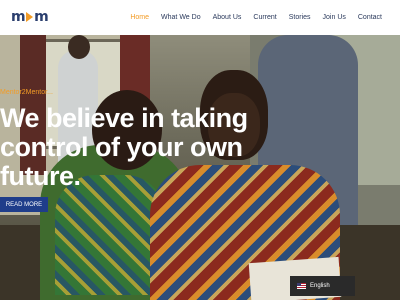  What do you see at coordinates (264, 17) in the screenshot?
I see `nav-current: Current` at bounding box center [264, 17].